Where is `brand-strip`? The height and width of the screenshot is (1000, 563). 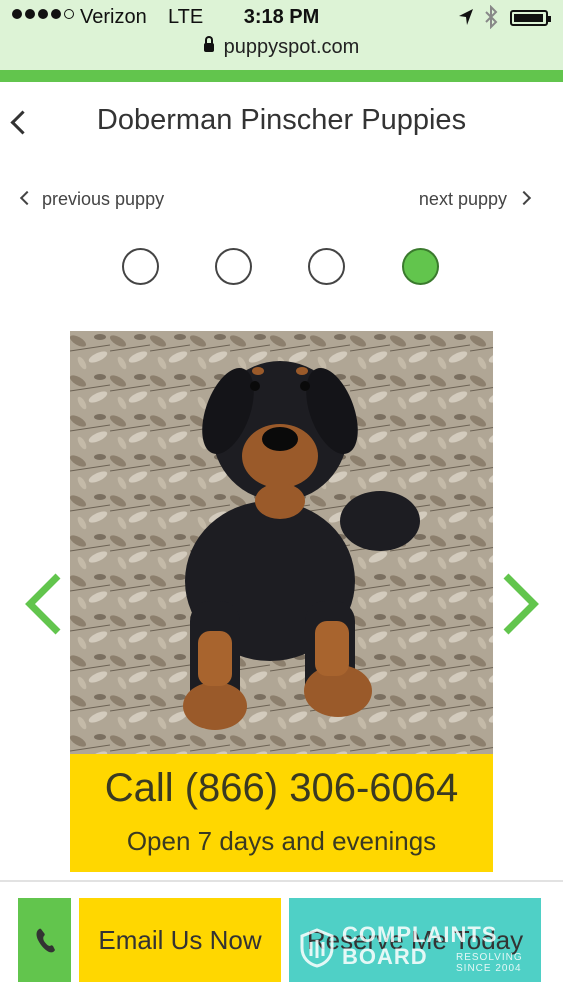 brand-strip is located at coordinates (281, 76).